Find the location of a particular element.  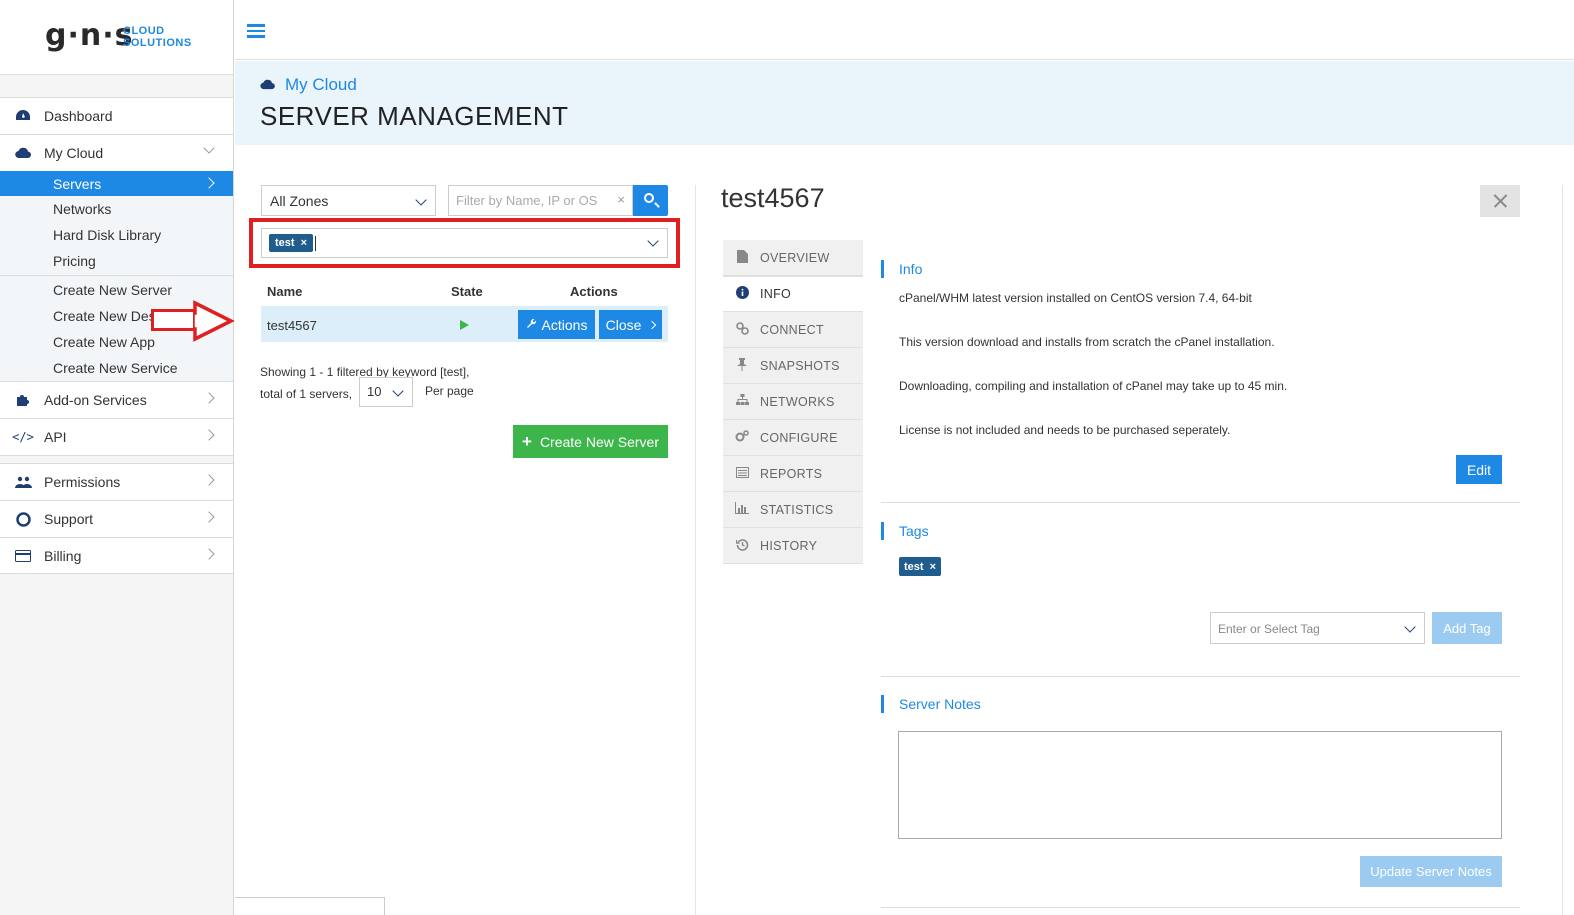

info-section-title: Info is located at coordinates (901, 269).